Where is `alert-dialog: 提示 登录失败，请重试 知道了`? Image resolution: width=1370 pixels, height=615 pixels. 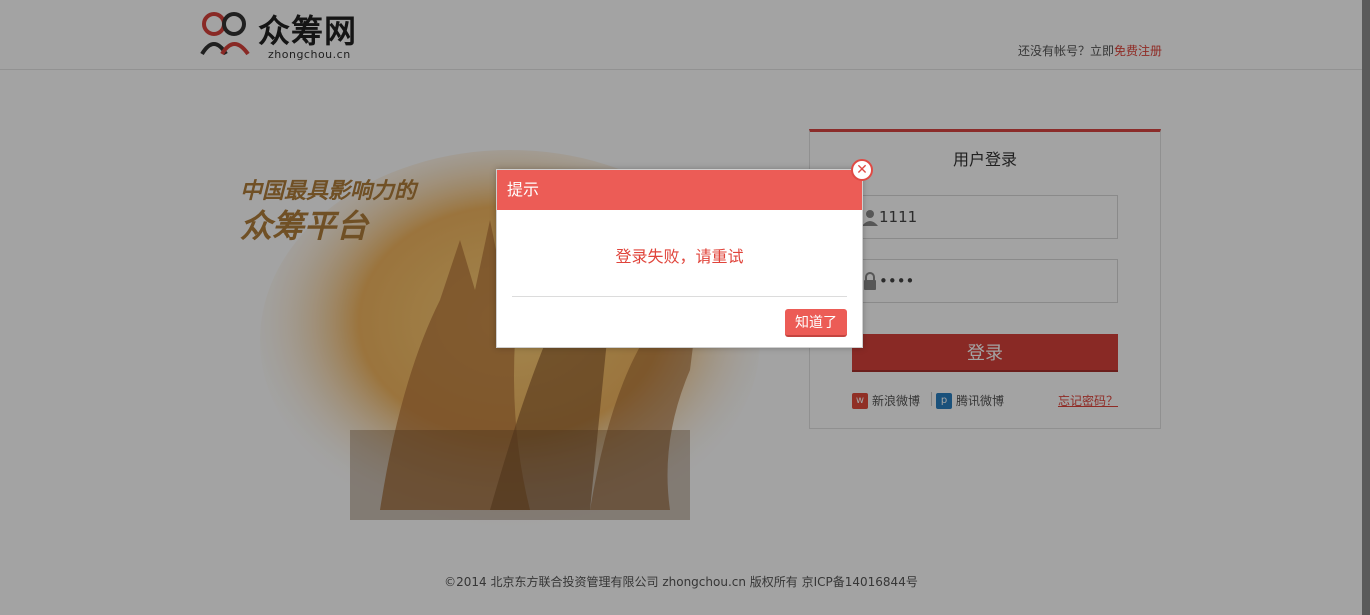
alert-dialog: 提示 登录失败，请重试 知道了 is located at coordinates (679, 258).